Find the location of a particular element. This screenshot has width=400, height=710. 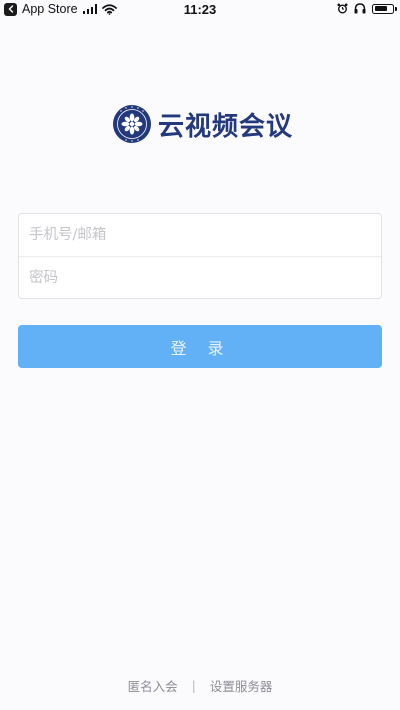

battery-icon is located at coordinates (384, 8).